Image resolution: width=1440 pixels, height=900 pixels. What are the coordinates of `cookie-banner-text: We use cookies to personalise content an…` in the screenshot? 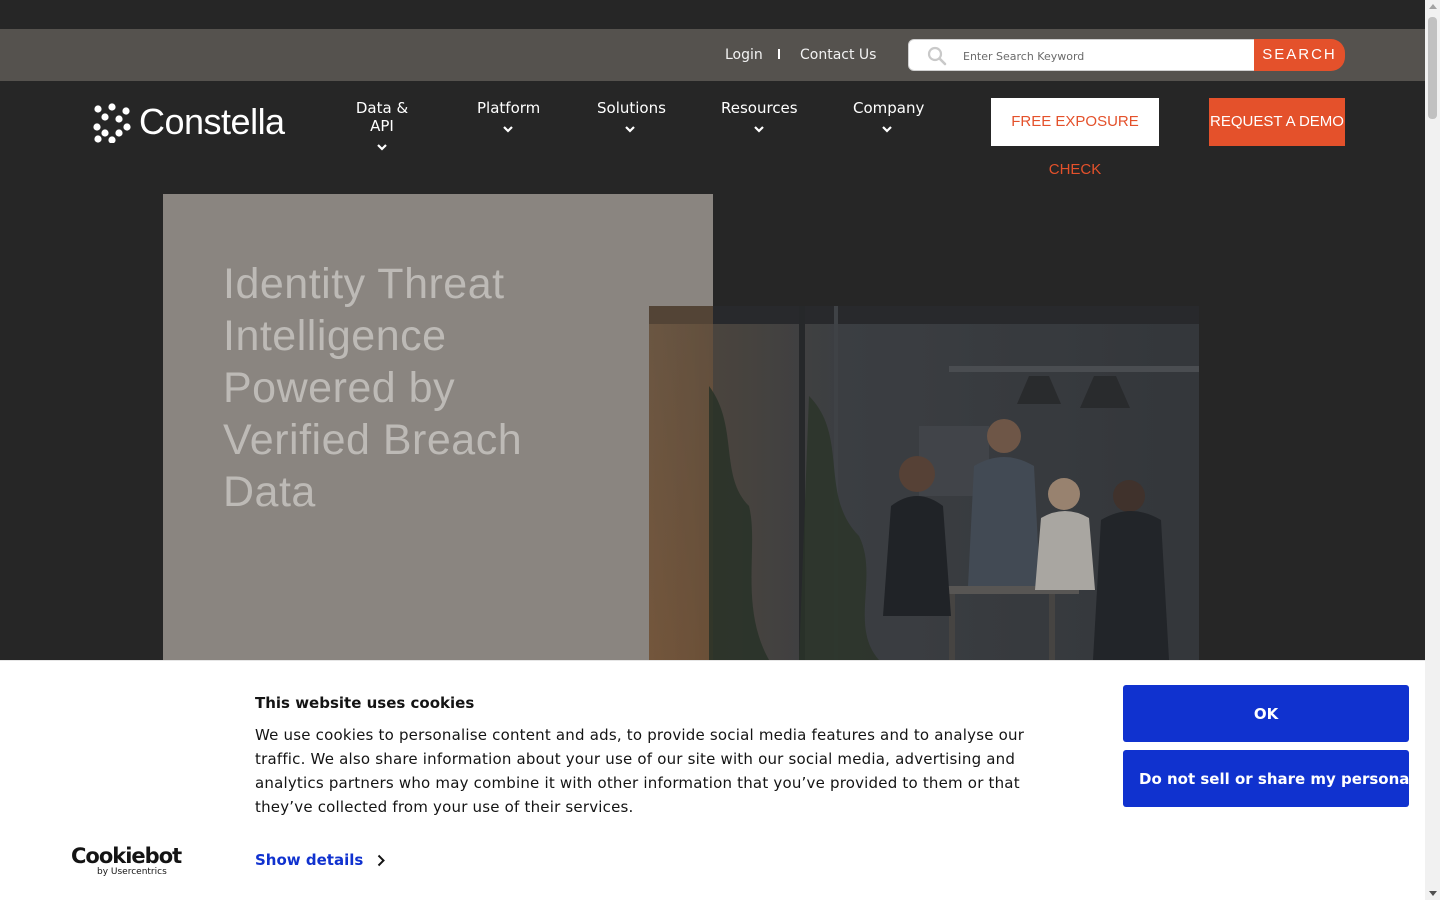 It's located at (640, 771).